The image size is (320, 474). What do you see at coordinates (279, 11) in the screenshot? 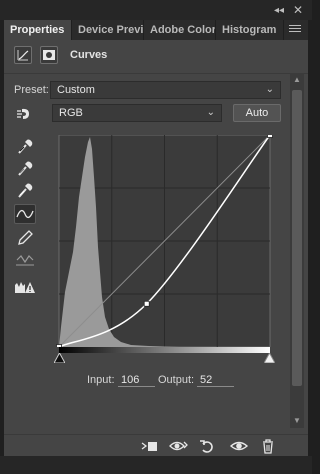
I see `collapse-panels-icon: ◂◂` at bounding box center [279, 11].